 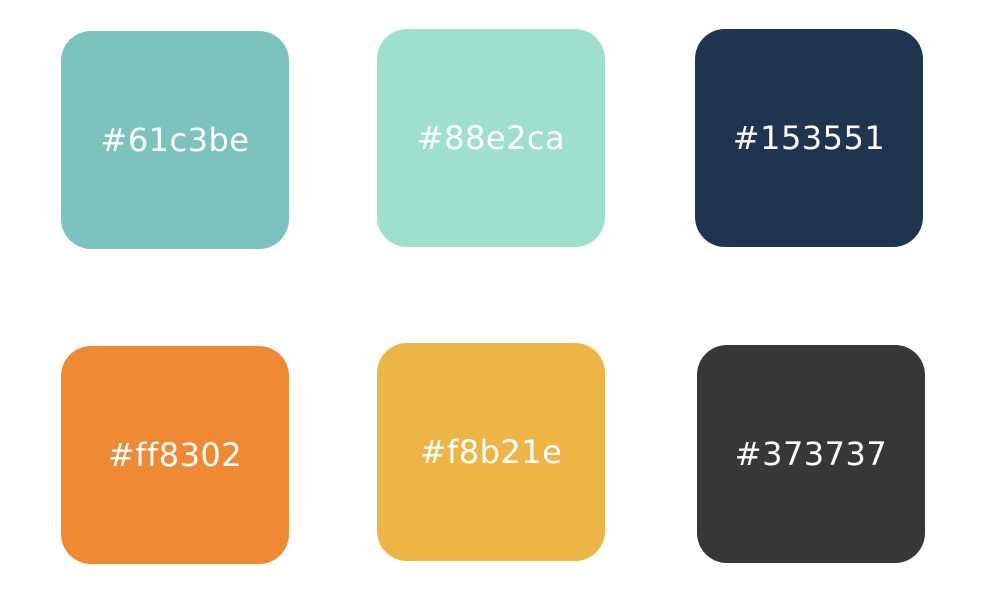 I want to click on color-swatch-6: #373737, so click(x=811, y=454).